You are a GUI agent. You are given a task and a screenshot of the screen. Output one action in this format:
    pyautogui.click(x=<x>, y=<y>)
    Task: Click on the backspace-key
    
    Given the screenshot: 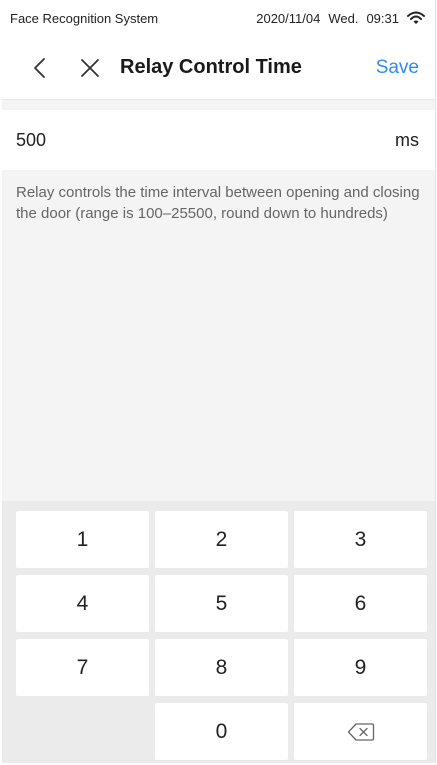 What is the action you would take?
    pyautogui.click(x=360, y=731)
    